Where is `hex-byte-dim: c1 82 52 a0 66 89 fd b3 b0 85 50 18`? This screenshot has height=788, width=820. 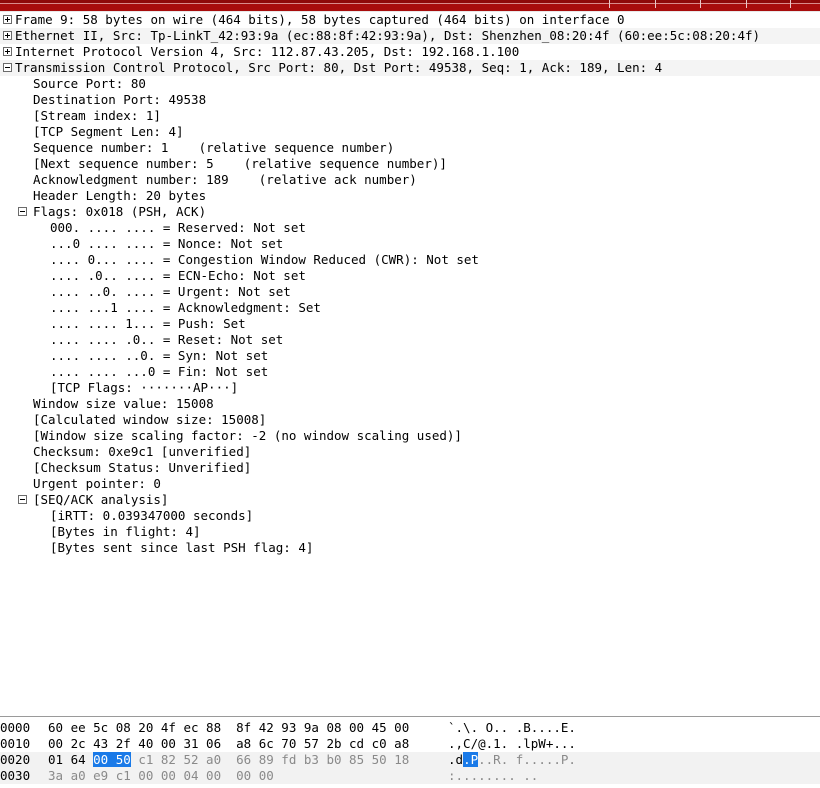 hex-byte-dim: c1 82 52 a0 66 89 fd b3 b0 85 50 18 is located at coordinates (270, 759).